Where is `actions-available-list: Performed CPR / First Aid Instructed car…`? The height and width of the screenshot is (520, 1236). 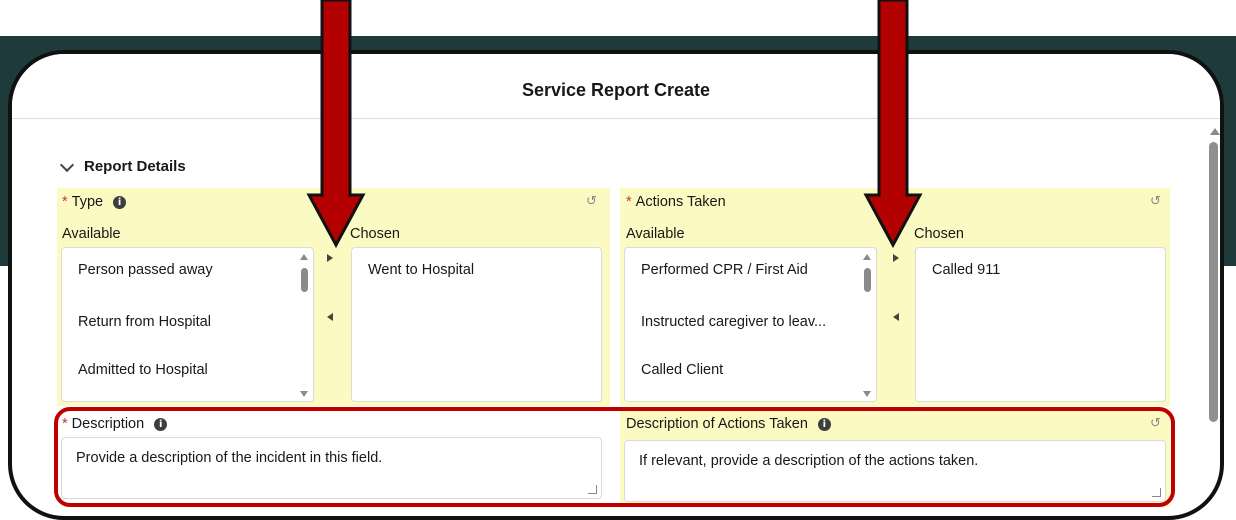 actions-available-list: Performed CPR / First Aid Instructed car… is located at coordinates (750, 324).